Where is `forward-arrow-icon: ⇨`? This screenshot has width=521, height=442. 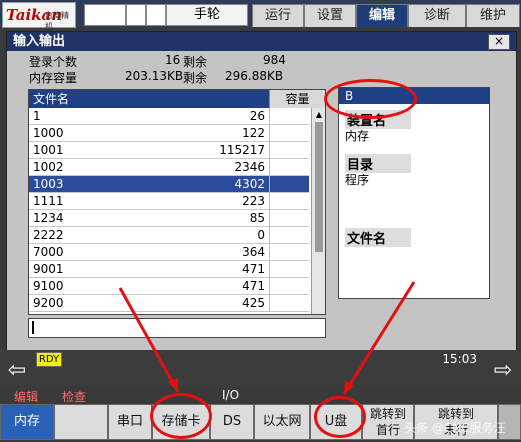
forward-arrow-icon: ⇨ is located at coordinates (503, 371).